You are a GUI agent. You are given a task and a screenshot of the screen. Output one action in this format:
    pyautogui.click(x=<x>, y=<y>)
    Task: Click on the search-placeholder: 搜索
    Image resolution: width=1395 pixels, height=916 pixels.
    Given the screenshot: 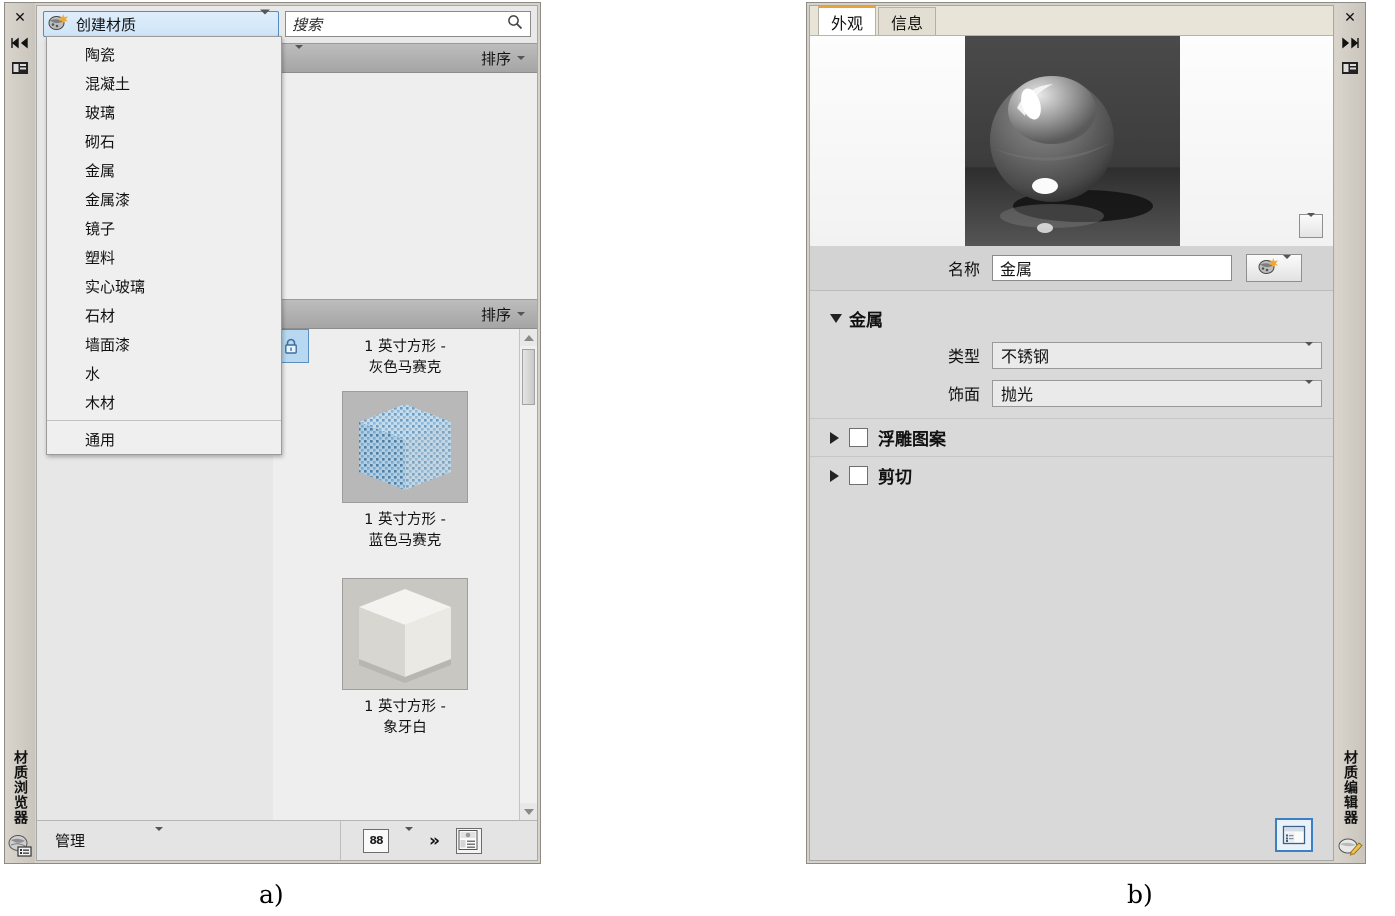 What is the action you would take?
    pyautogui.click(x=307, y=24)
    